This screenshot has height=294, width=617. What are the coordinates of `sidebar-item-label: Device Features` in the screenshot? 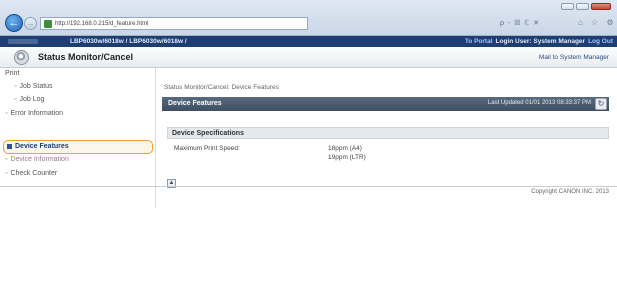 It's located at (42, 146).